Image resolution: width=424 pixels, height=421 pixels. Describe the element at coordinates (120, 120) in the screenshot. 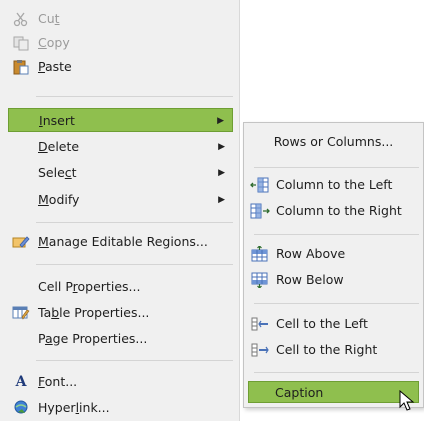

I see `menu-item-insert: Insert ▶` at that location.